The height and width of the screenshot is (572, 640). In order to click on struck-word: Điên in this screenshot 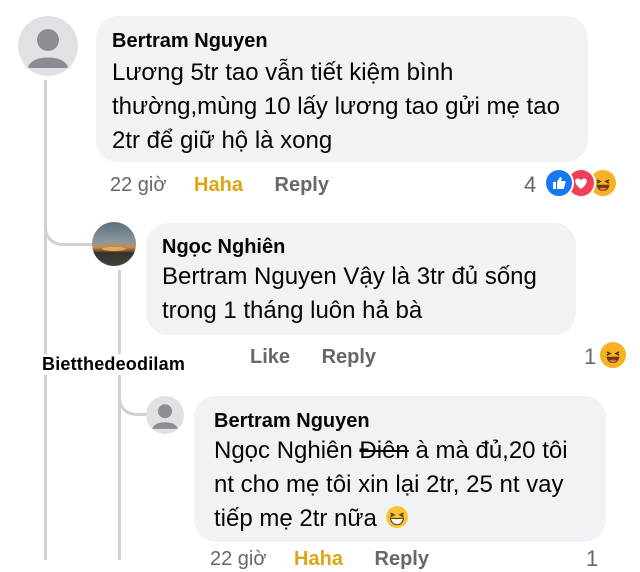, I will do `click(384, 450)`.